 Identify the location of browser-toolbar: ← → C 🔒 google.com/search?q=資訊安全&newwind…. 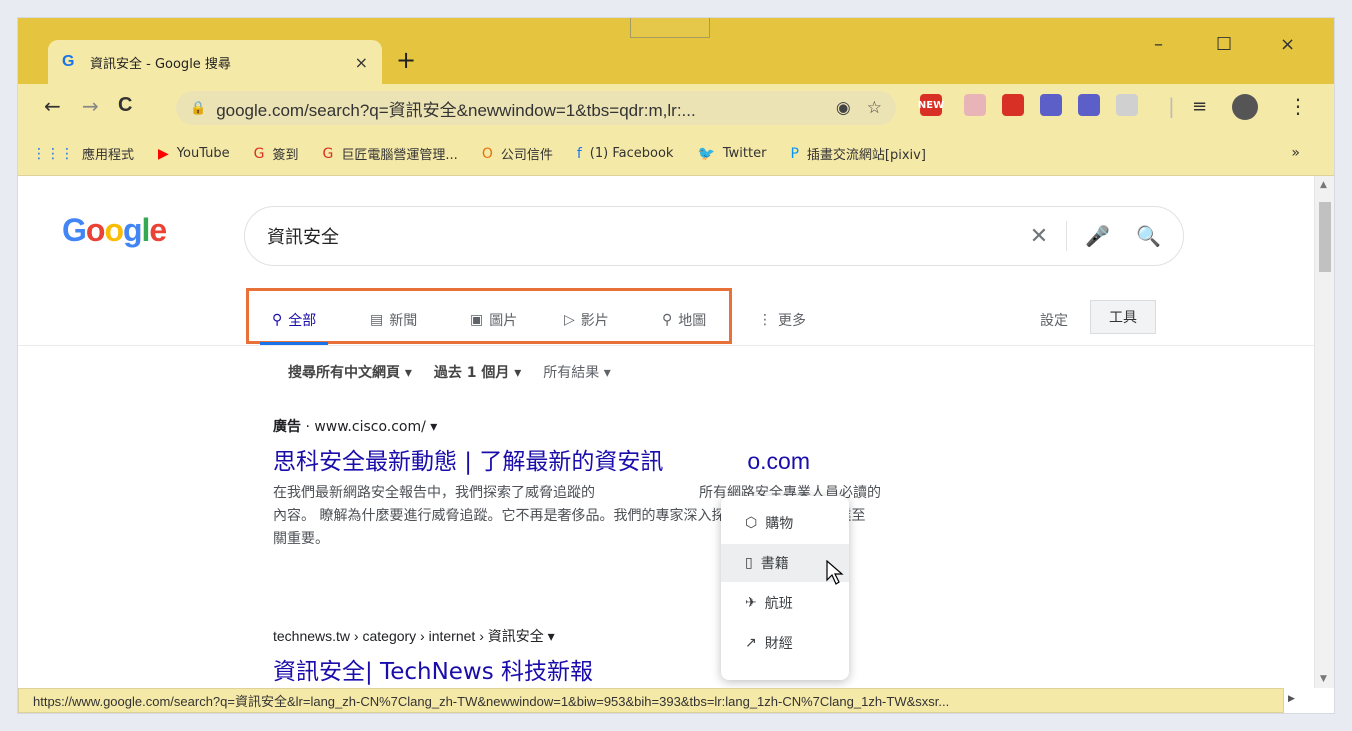
(676, 108).